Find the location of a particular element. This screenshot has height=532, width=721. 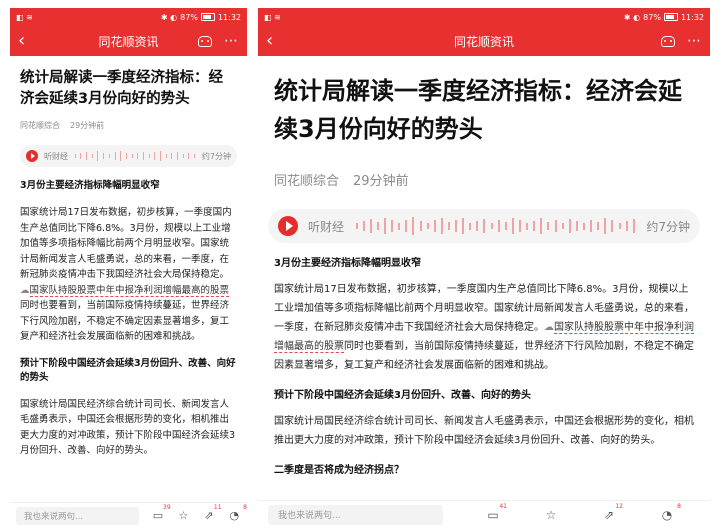

audio-duration: 约7分钟 is located at coordinates (216, 156).